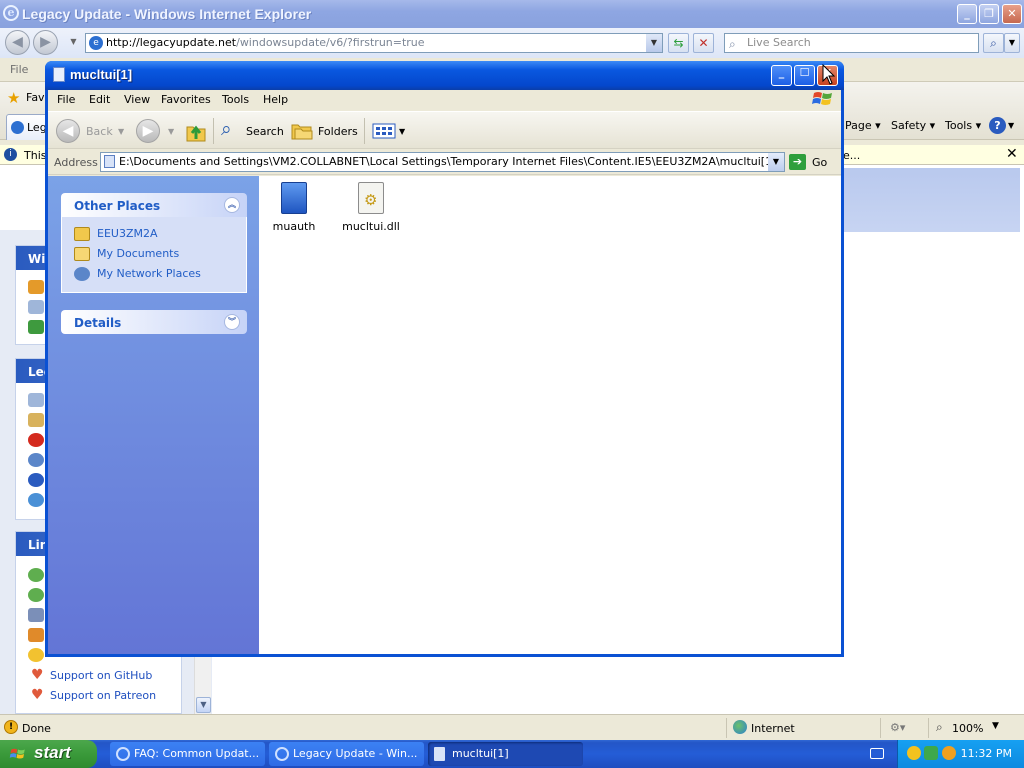 The height and width of the screenshot is (768, 1024). What do you see at coordinates (993, 43) in the screenshot?
I see `ie-search-button: ⌕` at bounding box center [993, 43].